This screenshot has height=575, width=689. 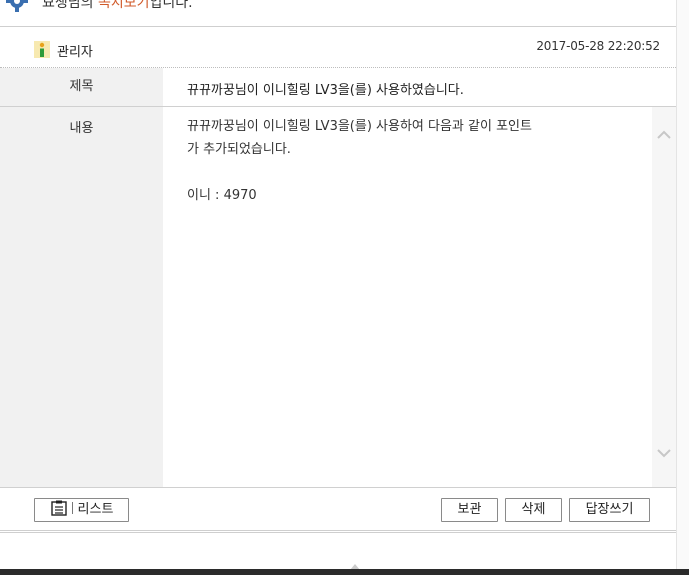 What do you see at coordinates (75, 52) in the screenshot?
I see `sender-name: 관리자` at bounding box center [75, 52].